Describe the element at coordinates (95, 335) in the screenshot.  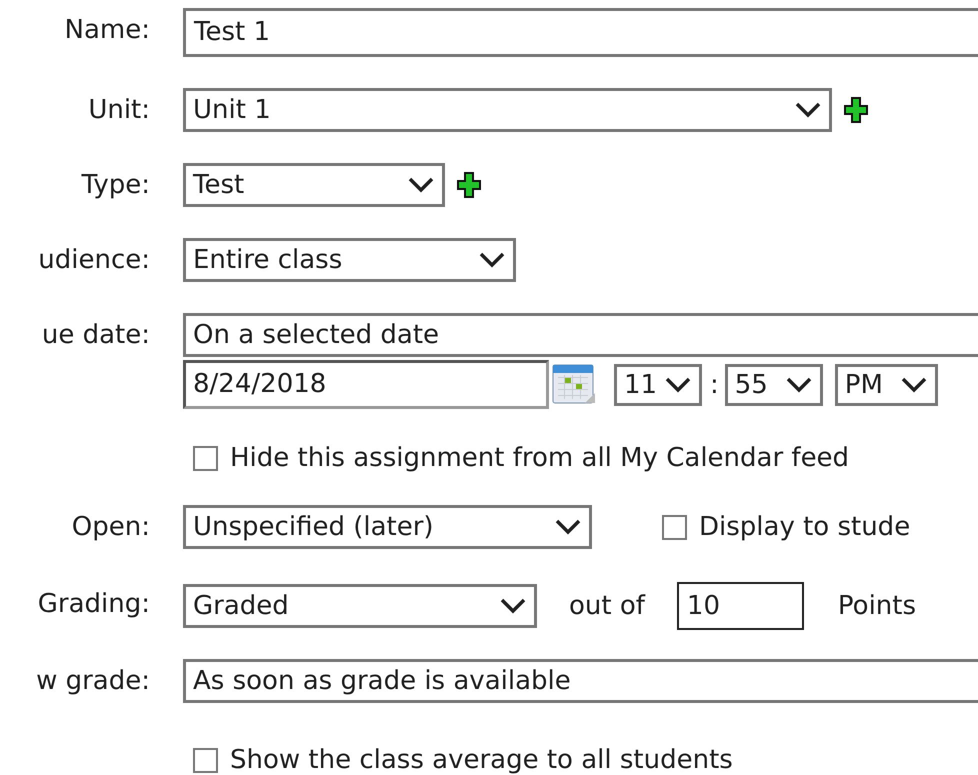
I see `field-label: ue date:` at that location.